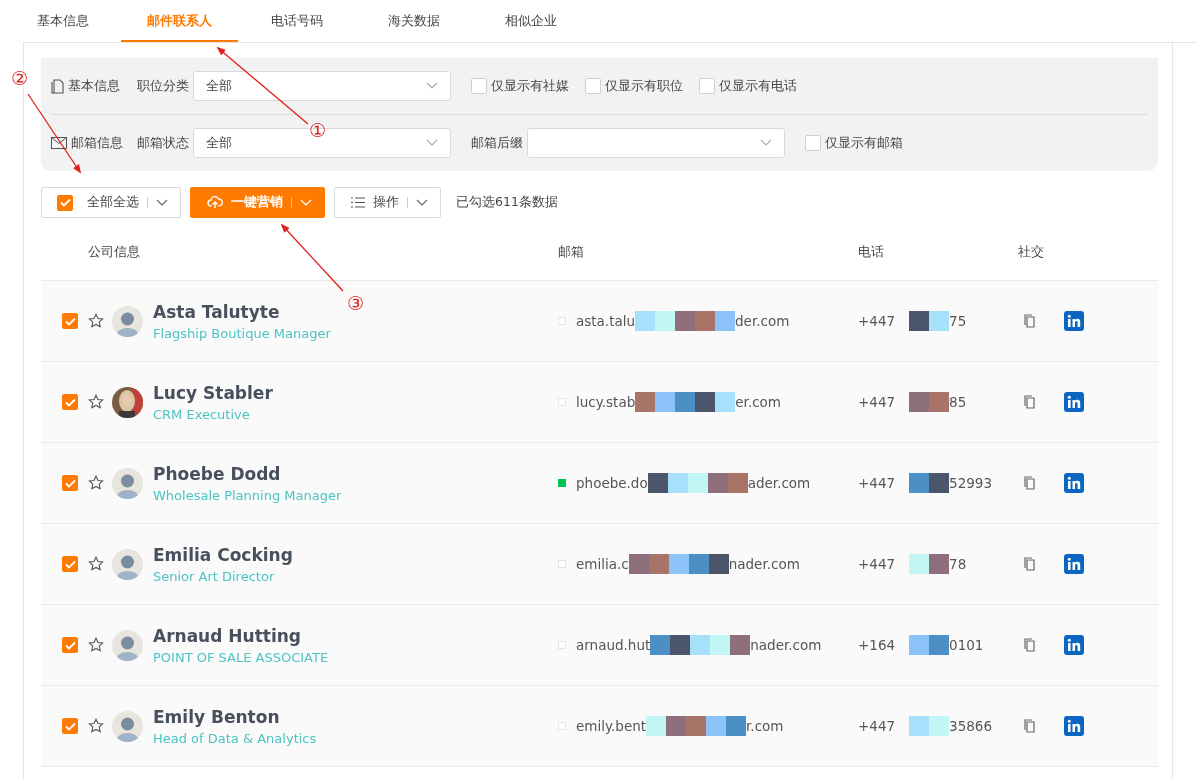  What do you see at coordinates (202, 414) in the screenshot?
I see `job-title: CRM Executive` at bounding box center [202, 414].